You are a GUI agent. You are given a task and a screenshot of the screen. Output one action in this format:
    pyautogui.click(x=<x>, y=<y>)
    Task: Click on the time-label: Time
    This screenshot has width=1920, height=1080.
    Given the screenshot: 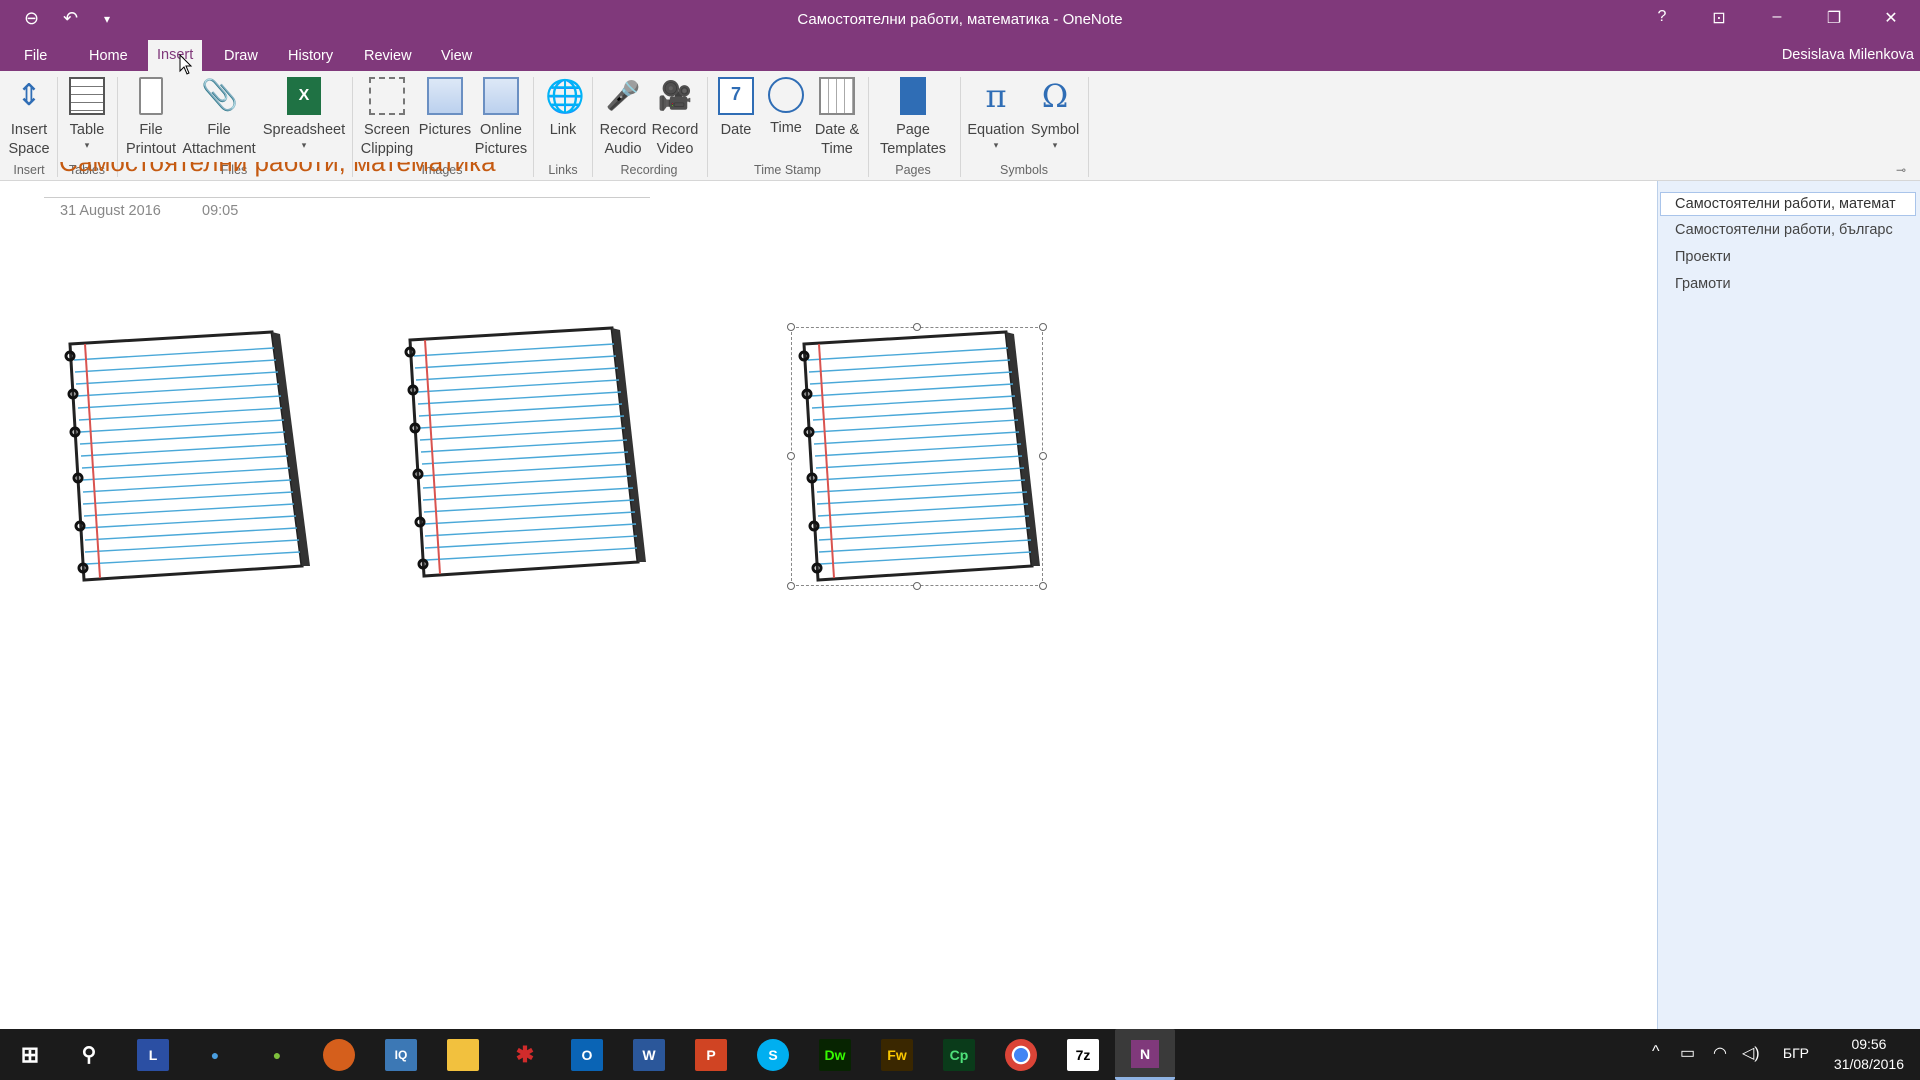 What is the action you would take?
    pyautogui.click(x=786, y=128)
    